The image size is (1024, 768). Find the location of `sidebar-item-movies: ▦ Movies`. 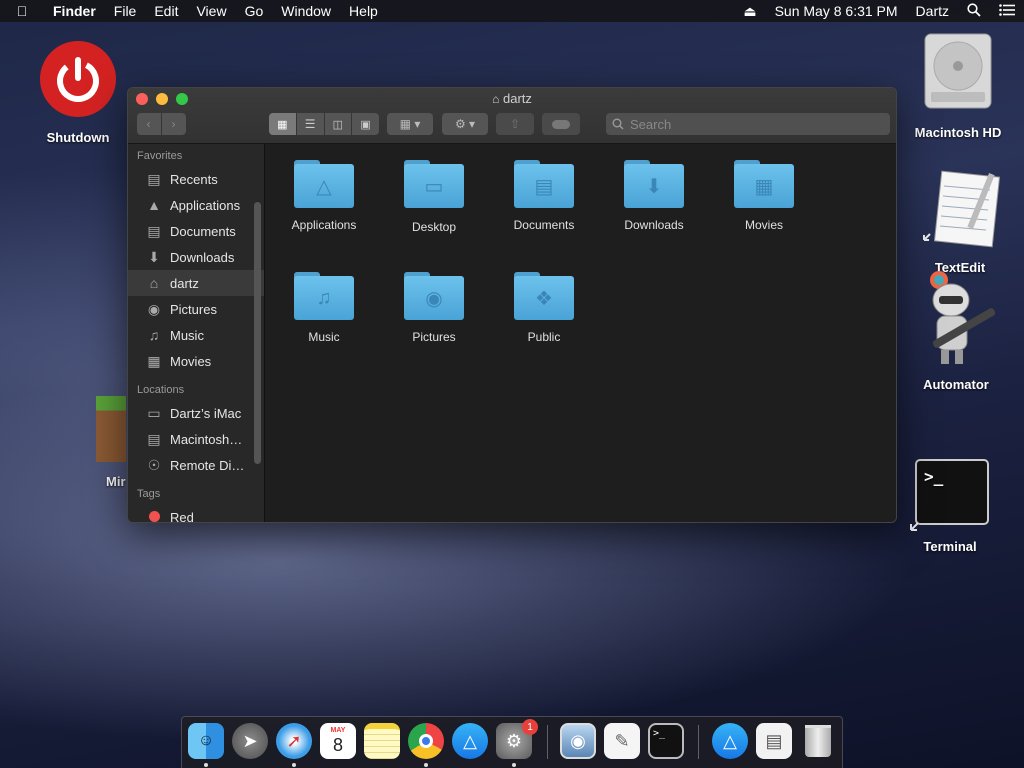

sidebar-item-movies: ▦ Movies is located at coordinates (196, 361).